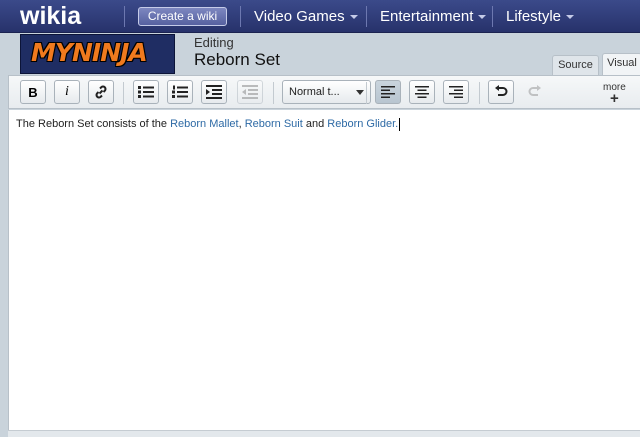  I want to click on align-right-button, so click(456, 92).